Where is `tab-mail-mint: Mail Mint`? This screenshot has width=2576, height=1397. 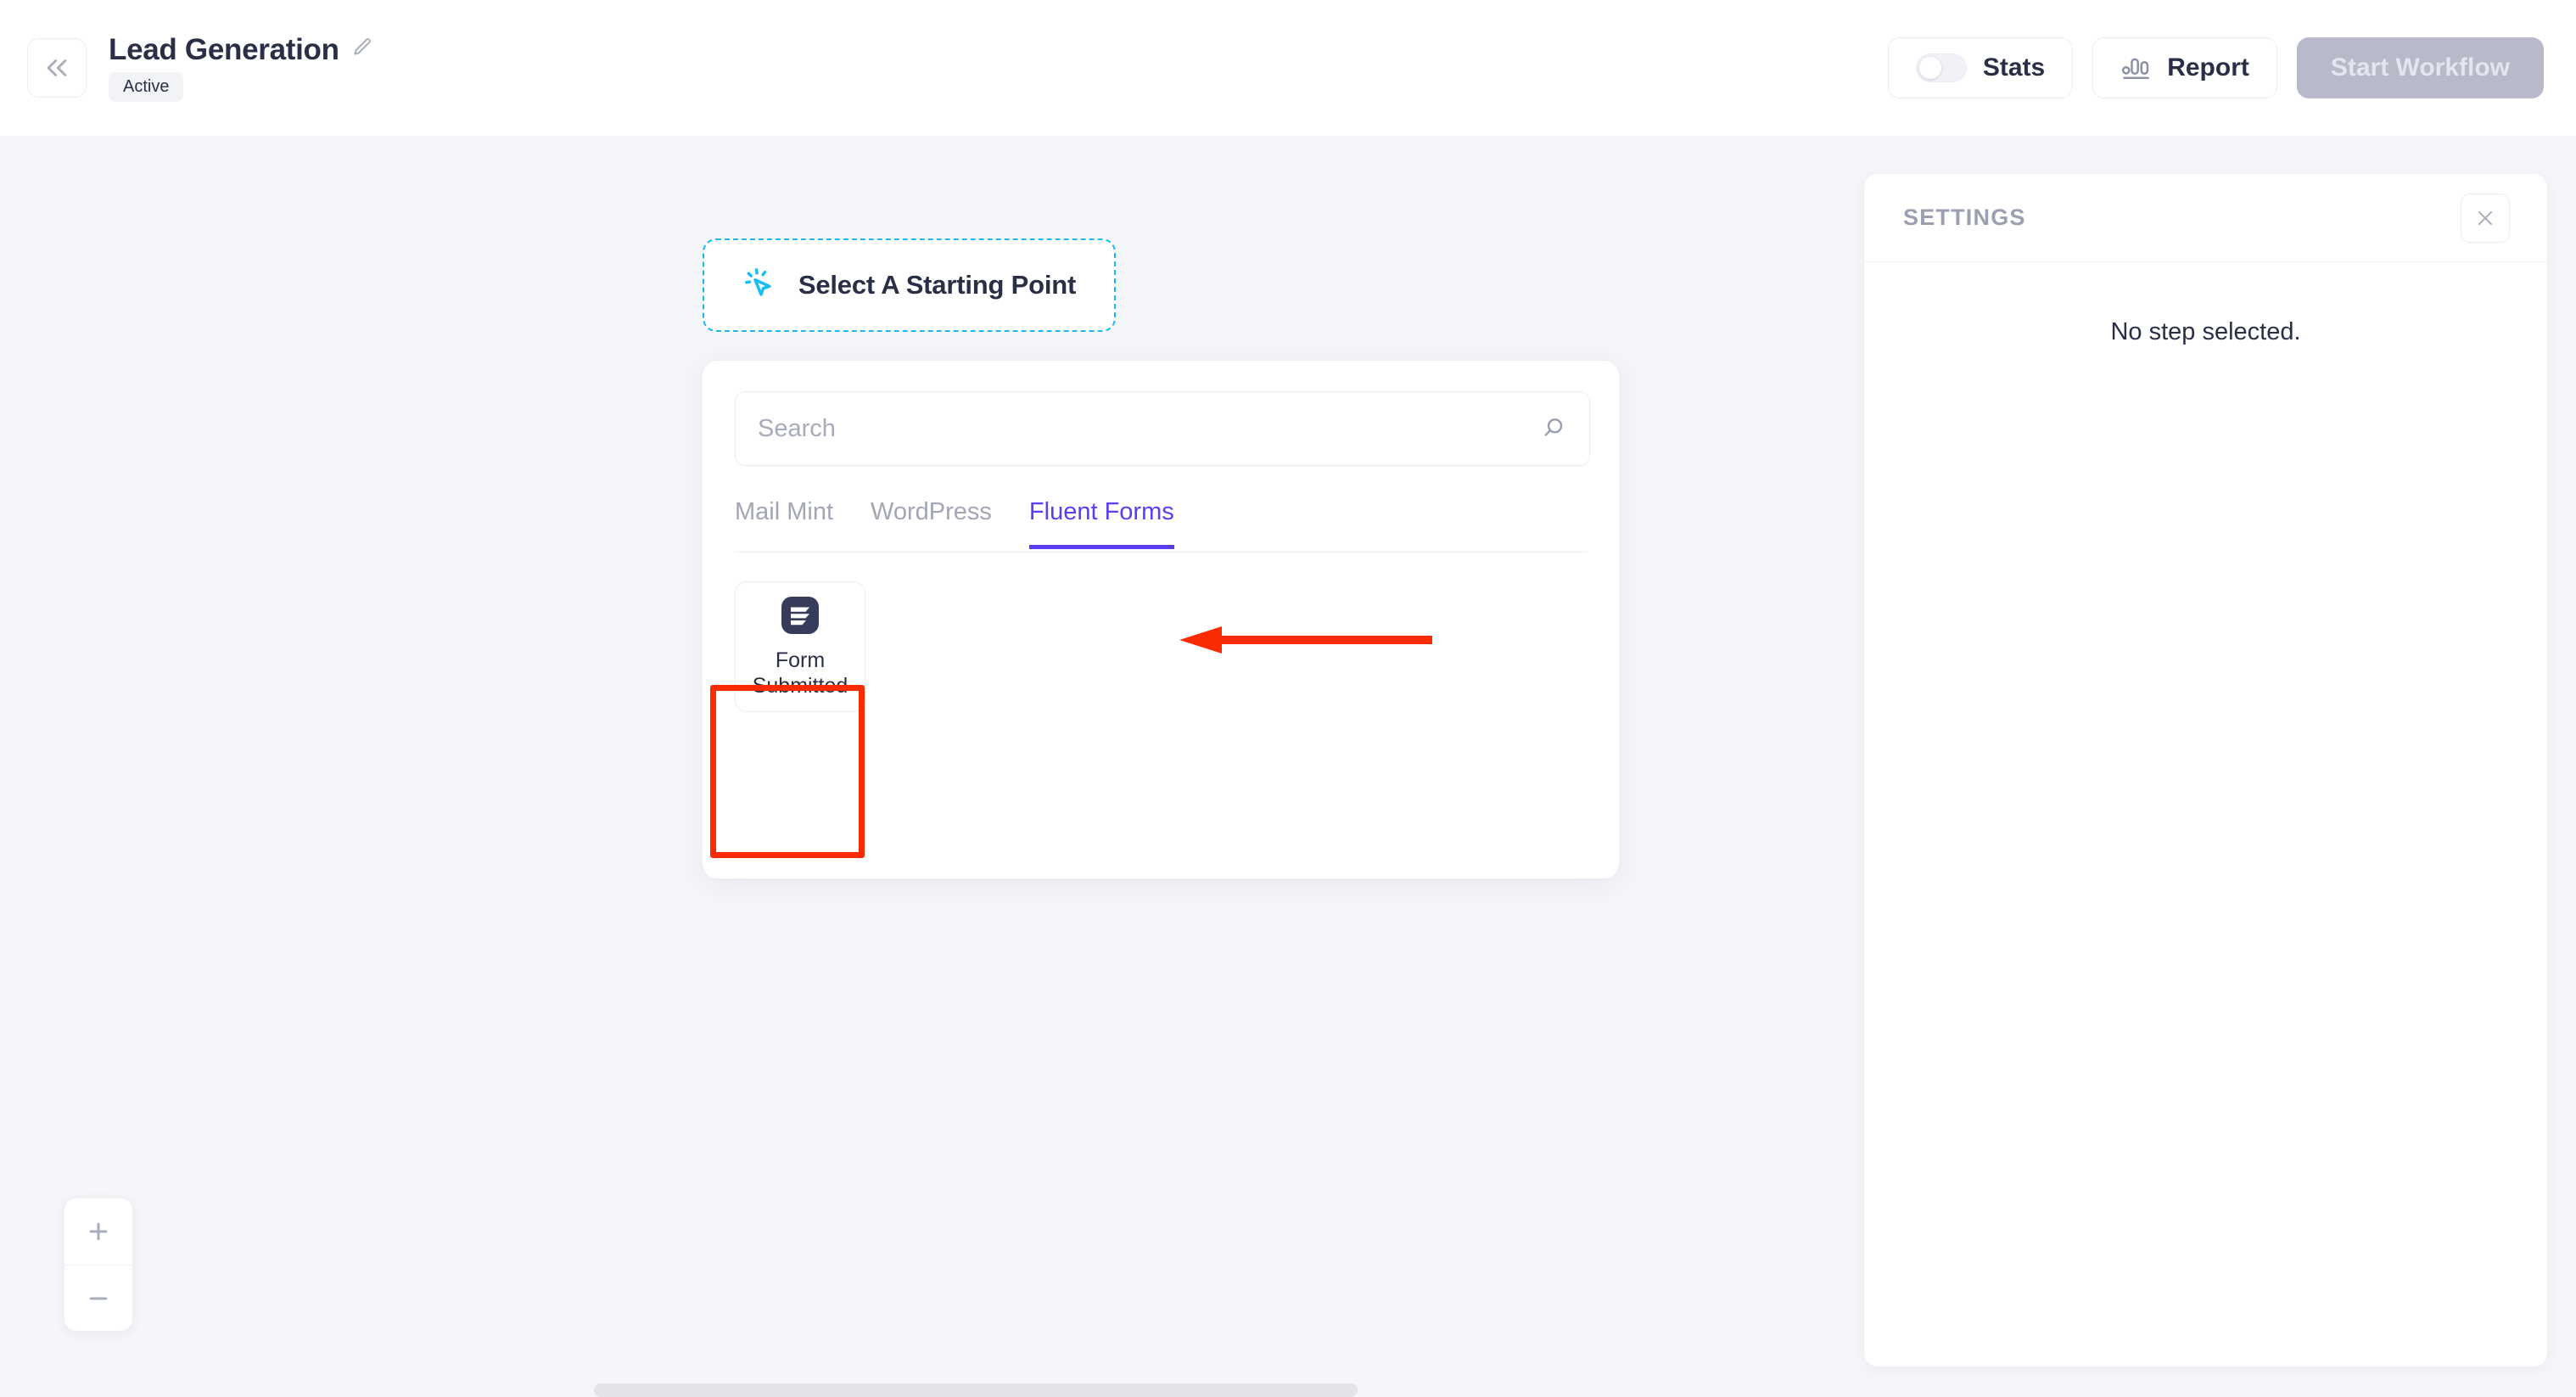 tab-mail-mint: Mail Mint is located at coordinates (784, 524).